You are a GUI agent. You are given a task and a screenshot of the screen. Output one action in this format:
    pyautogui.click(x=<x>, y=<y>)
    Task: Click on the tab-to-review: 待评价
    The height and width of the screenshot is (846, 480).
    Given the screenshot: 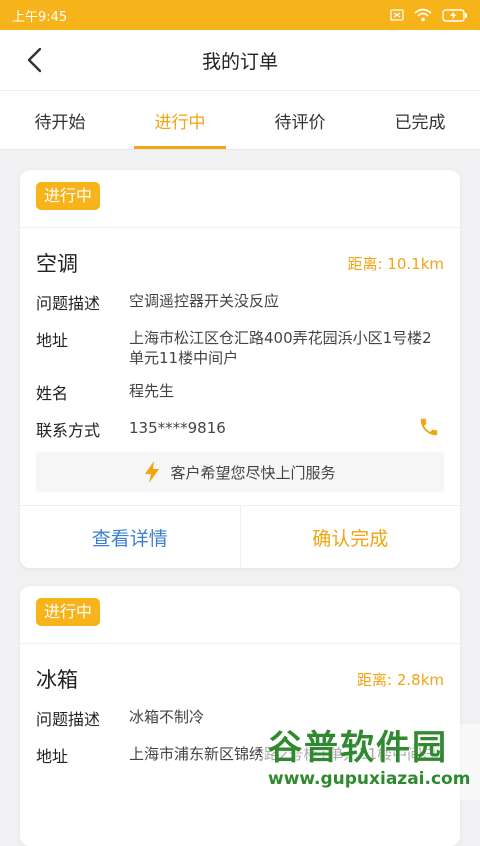 What is the action you would take?
    pyautogui.click(x=300, y=120)
    